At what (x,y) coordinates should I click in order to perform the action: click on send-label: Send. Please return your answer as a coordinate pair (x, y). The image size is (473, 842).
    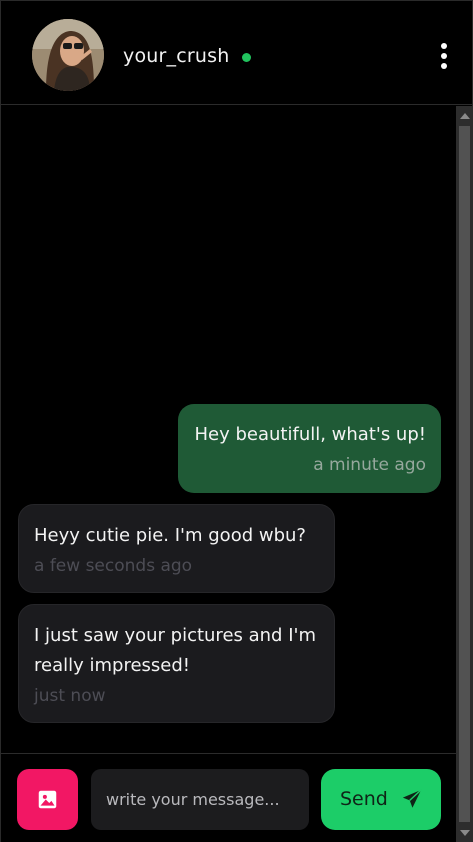
    Looking at the image, I should click on (364, 799).